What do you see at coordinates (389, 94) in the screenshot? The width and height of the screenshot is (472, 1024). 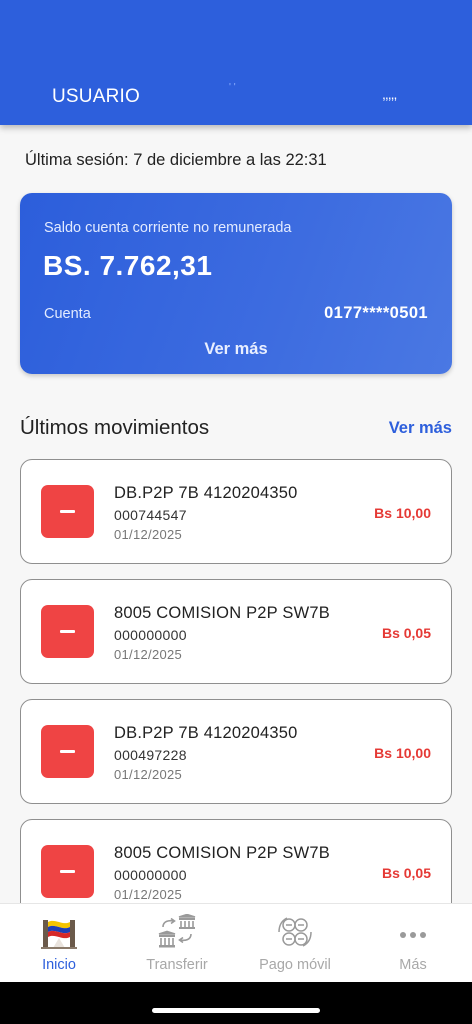 I see `header-right-mark: ,,,,,` at bounding box center [389, 94].